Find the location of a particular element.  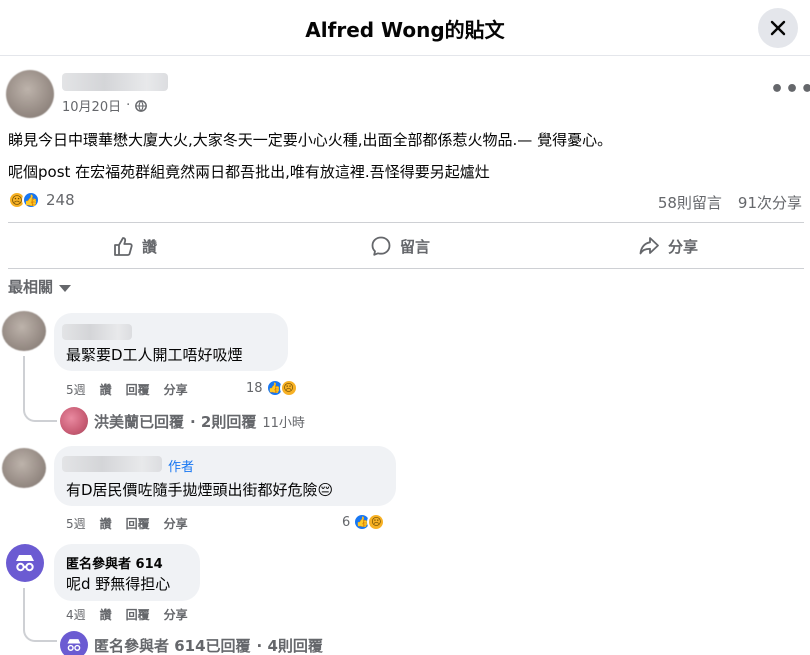

comment-reactions: 18 👍 ☹ is located at coordinates (272, 388).